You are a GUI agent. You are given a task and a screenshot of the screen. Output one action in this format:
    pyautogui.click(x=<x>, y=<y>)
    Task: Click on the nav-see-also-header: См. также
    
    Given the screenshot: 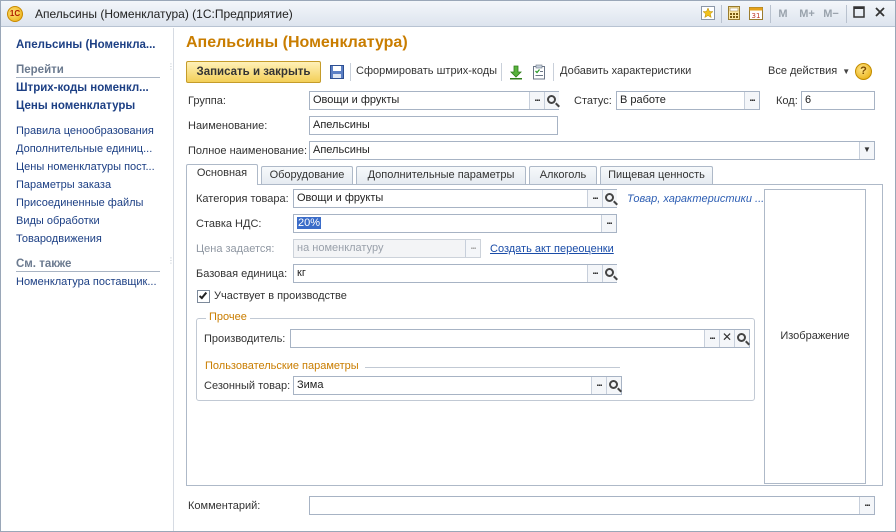 What is the action you would take?
    pyautogui.click(x=88, y=265)
    